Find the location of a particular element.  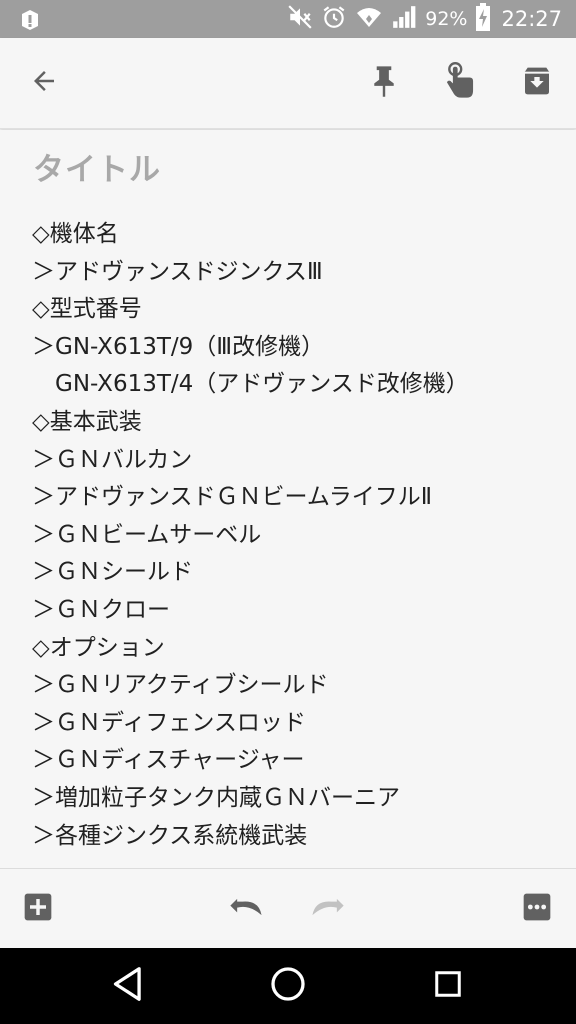

nav-home-icon is located at coordinates (288, 986).